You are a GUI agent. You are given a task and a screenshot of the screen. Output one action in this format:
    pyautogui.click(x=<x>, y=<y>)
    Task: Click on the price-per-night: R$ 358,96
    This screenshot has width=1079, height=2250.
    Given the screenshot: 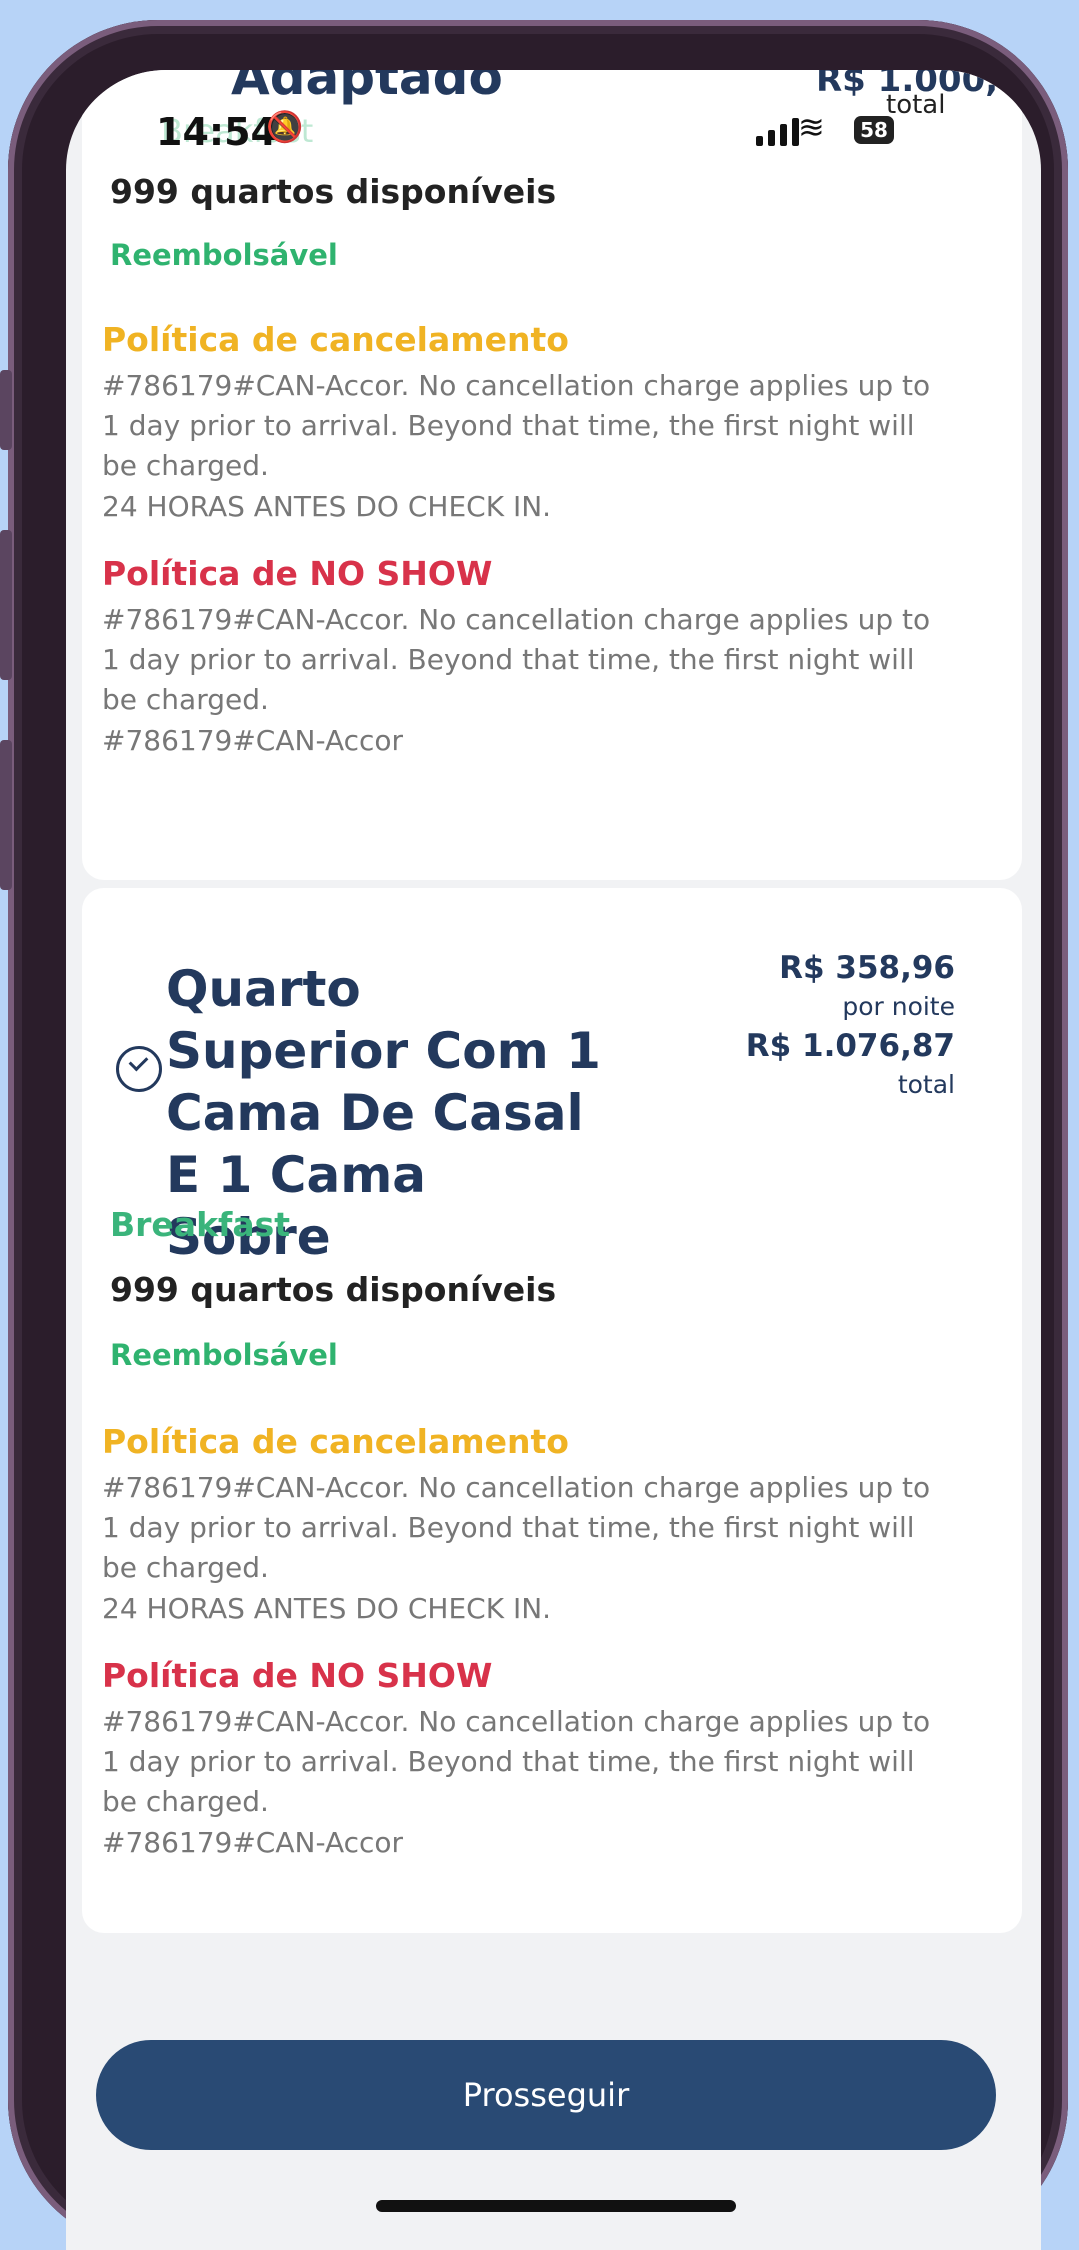 What is the action you would take?
    pyautogui.click(x=867, y=968)
    